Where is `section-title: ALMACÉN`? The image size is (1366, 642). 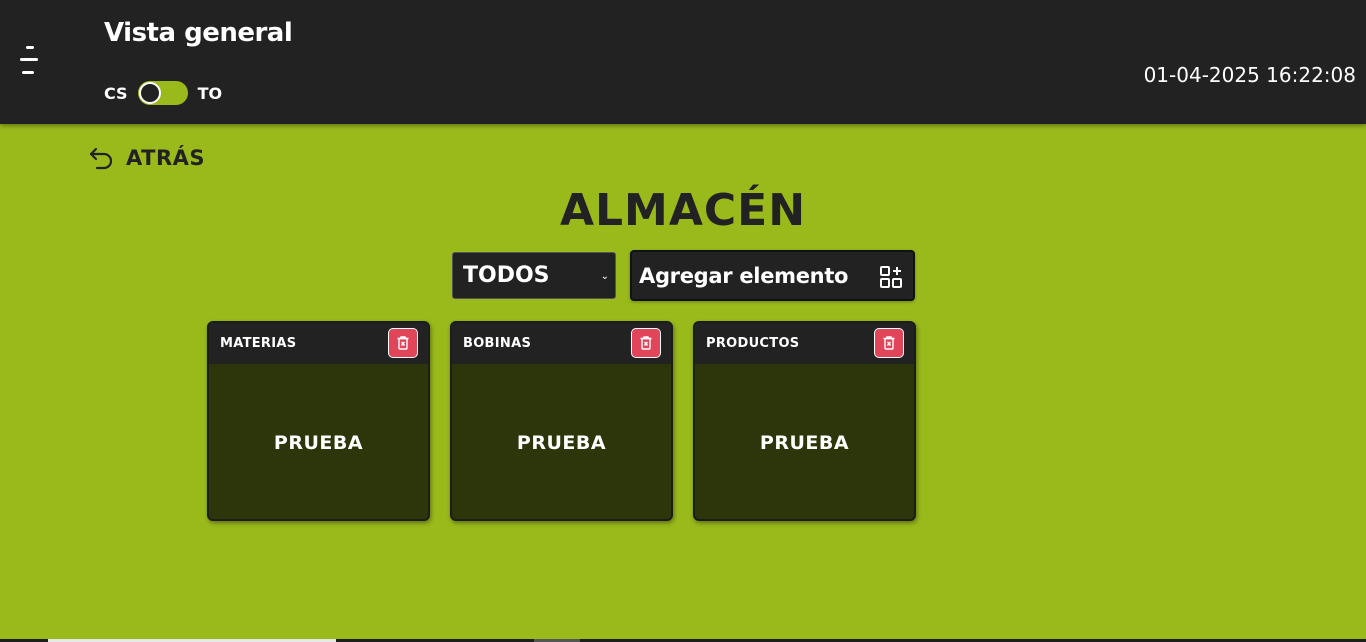 section-title: ALMACÉN is located at coordinates (683, 210).